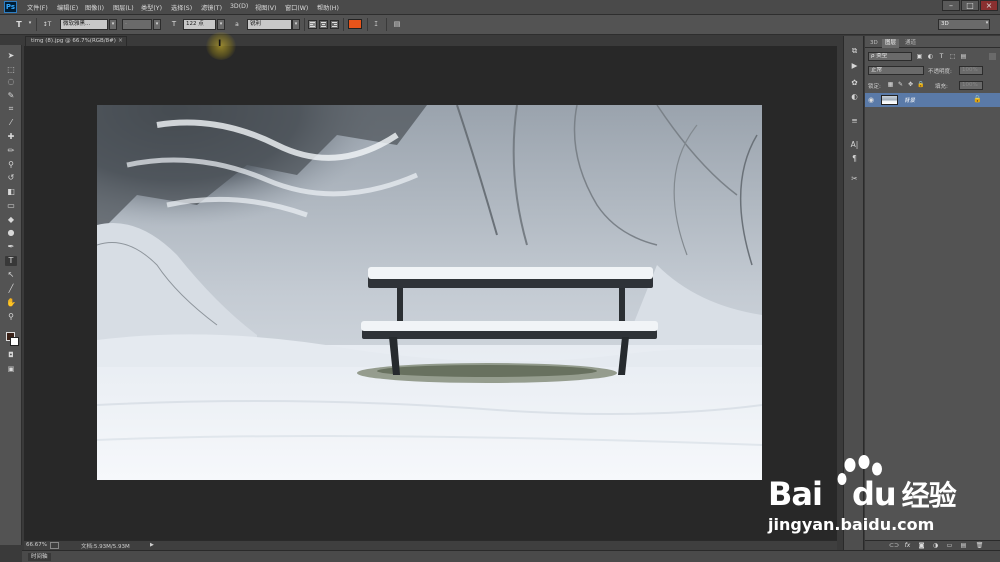  What do you see at coordinates (265, 7) in the screenshot?
I see `menu-view: 视图(V)` at bounding box center [265, 7].